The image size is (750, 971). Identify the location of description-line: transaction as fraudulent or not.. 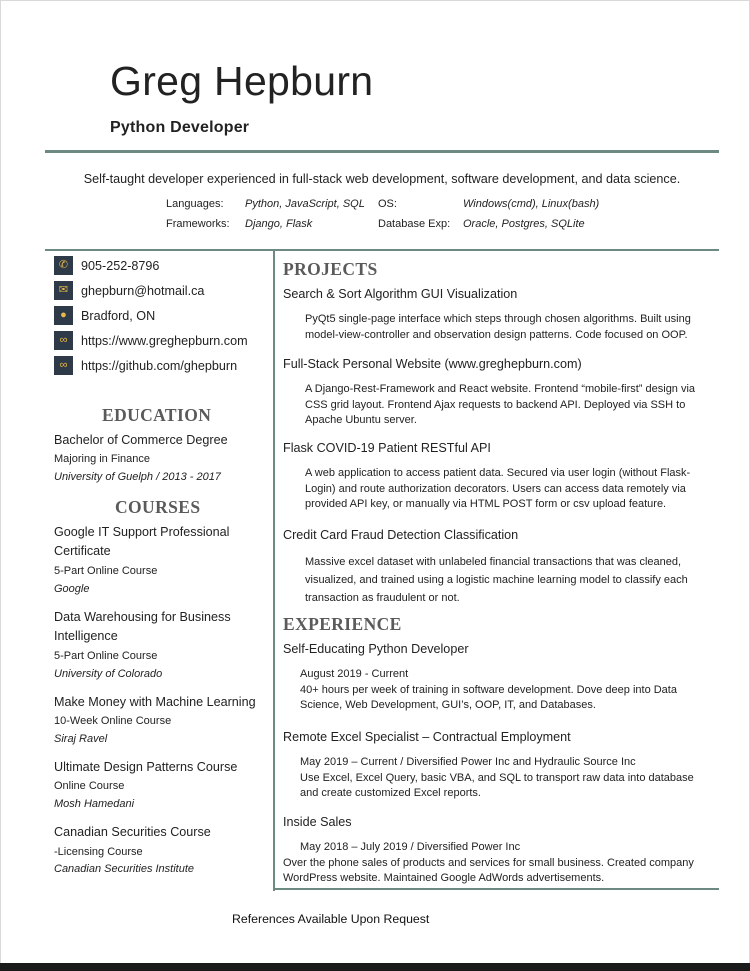
(382, 598).